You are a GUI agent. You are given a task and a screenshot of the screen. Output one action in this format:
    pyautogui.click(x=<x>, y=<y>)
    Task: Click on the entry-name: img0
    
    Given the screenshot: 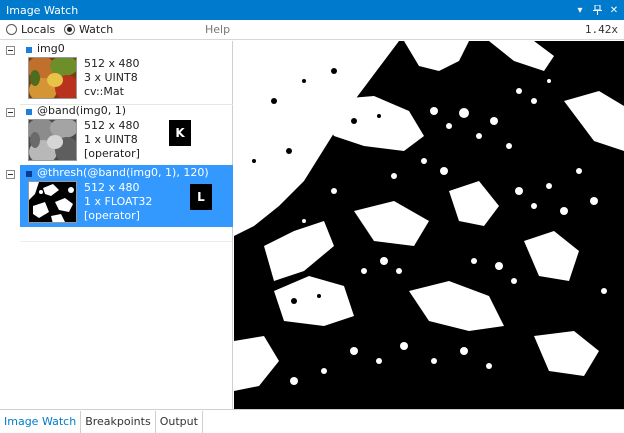 What is the action you would take?
    pyautogui.click(x=51, y=48)
    